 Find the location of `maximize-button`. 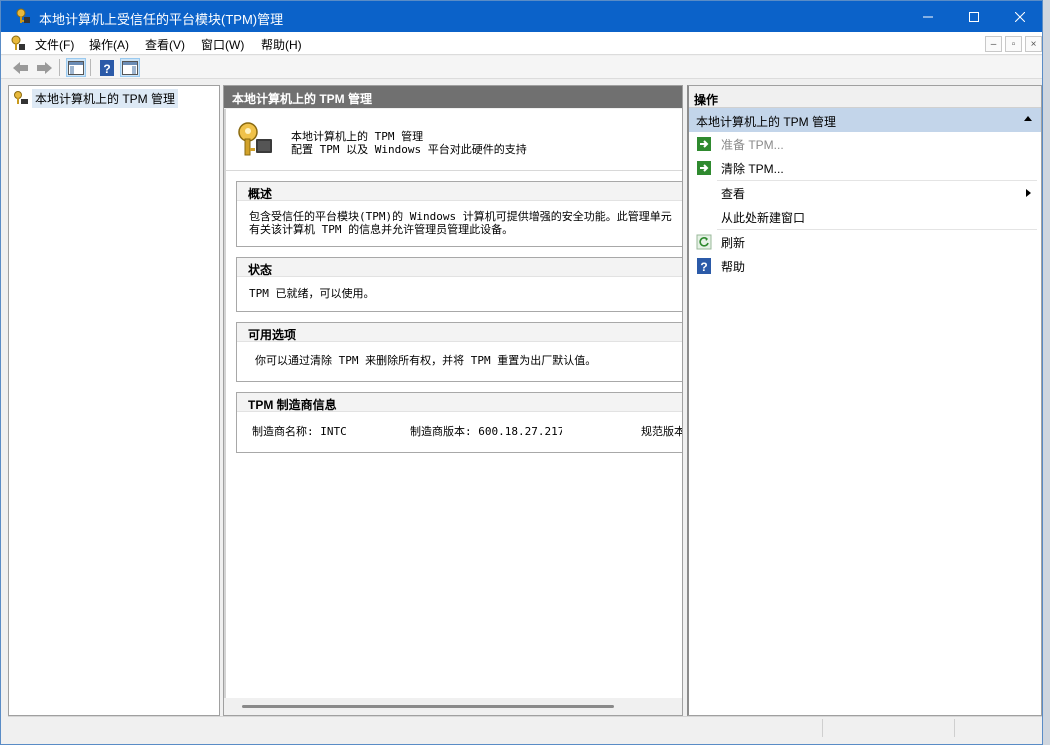

maximize-button is located at coordinates (974, 16).